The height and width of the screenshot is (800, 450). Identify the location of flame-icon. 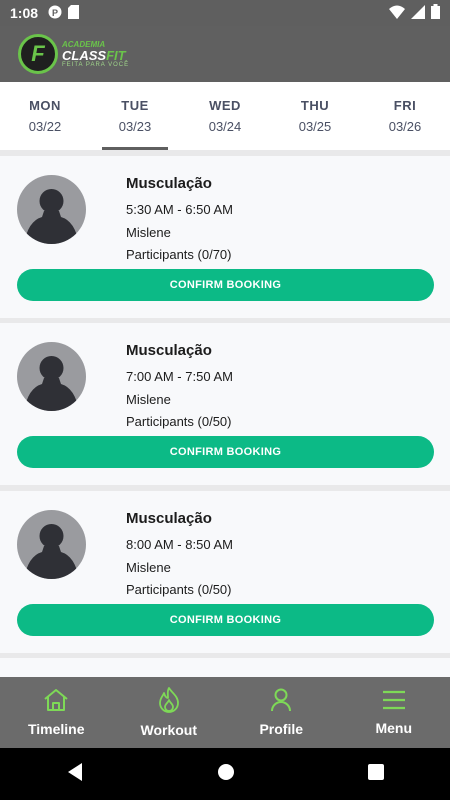
(169, 702).